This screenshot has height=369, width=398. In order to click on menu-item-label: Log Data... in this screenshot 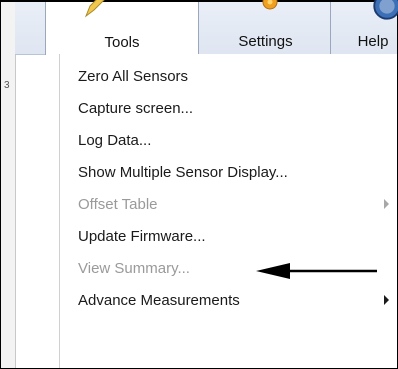, I will do `click(115, 140)`.